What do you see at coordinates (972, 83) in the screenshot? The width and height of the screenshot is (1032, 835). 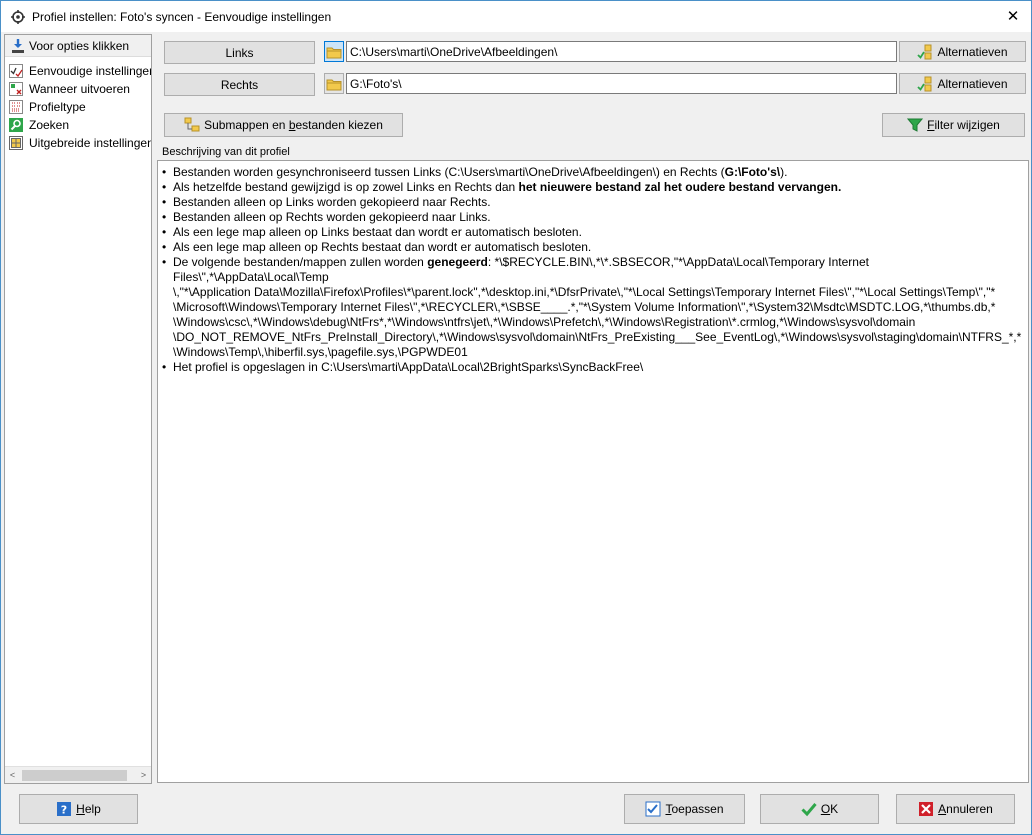 I see `rechts-alternatives-label: Alternatieven` at bounding box center [972, 83].